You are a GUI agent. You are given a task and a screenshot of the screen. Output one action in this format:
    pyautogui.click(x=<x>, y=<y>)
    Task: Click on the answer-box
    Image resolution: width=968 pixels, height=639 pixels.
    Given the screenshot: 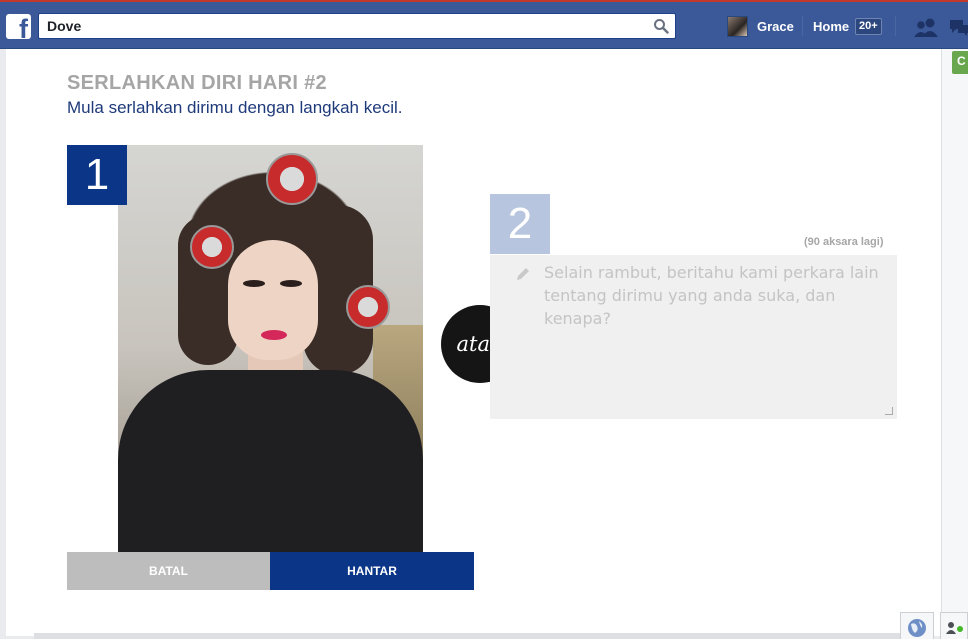 What is the action you would take?
    pyautogui.click(x=693, y=337)
    